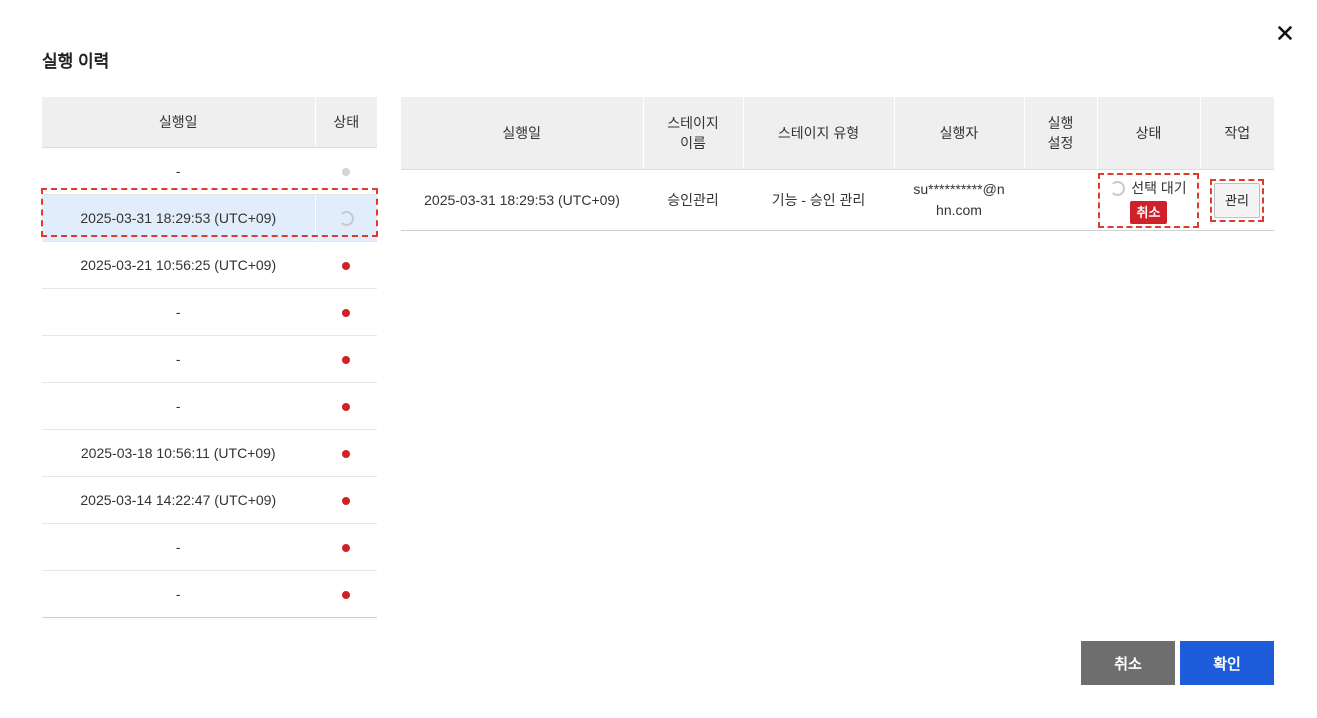  What do you see at coordinates (178, 265) in the screenshot?
I see `history-row-date: 2025-03-21 10:56:25 (UTC+09)` at bounding box center [178, 265].